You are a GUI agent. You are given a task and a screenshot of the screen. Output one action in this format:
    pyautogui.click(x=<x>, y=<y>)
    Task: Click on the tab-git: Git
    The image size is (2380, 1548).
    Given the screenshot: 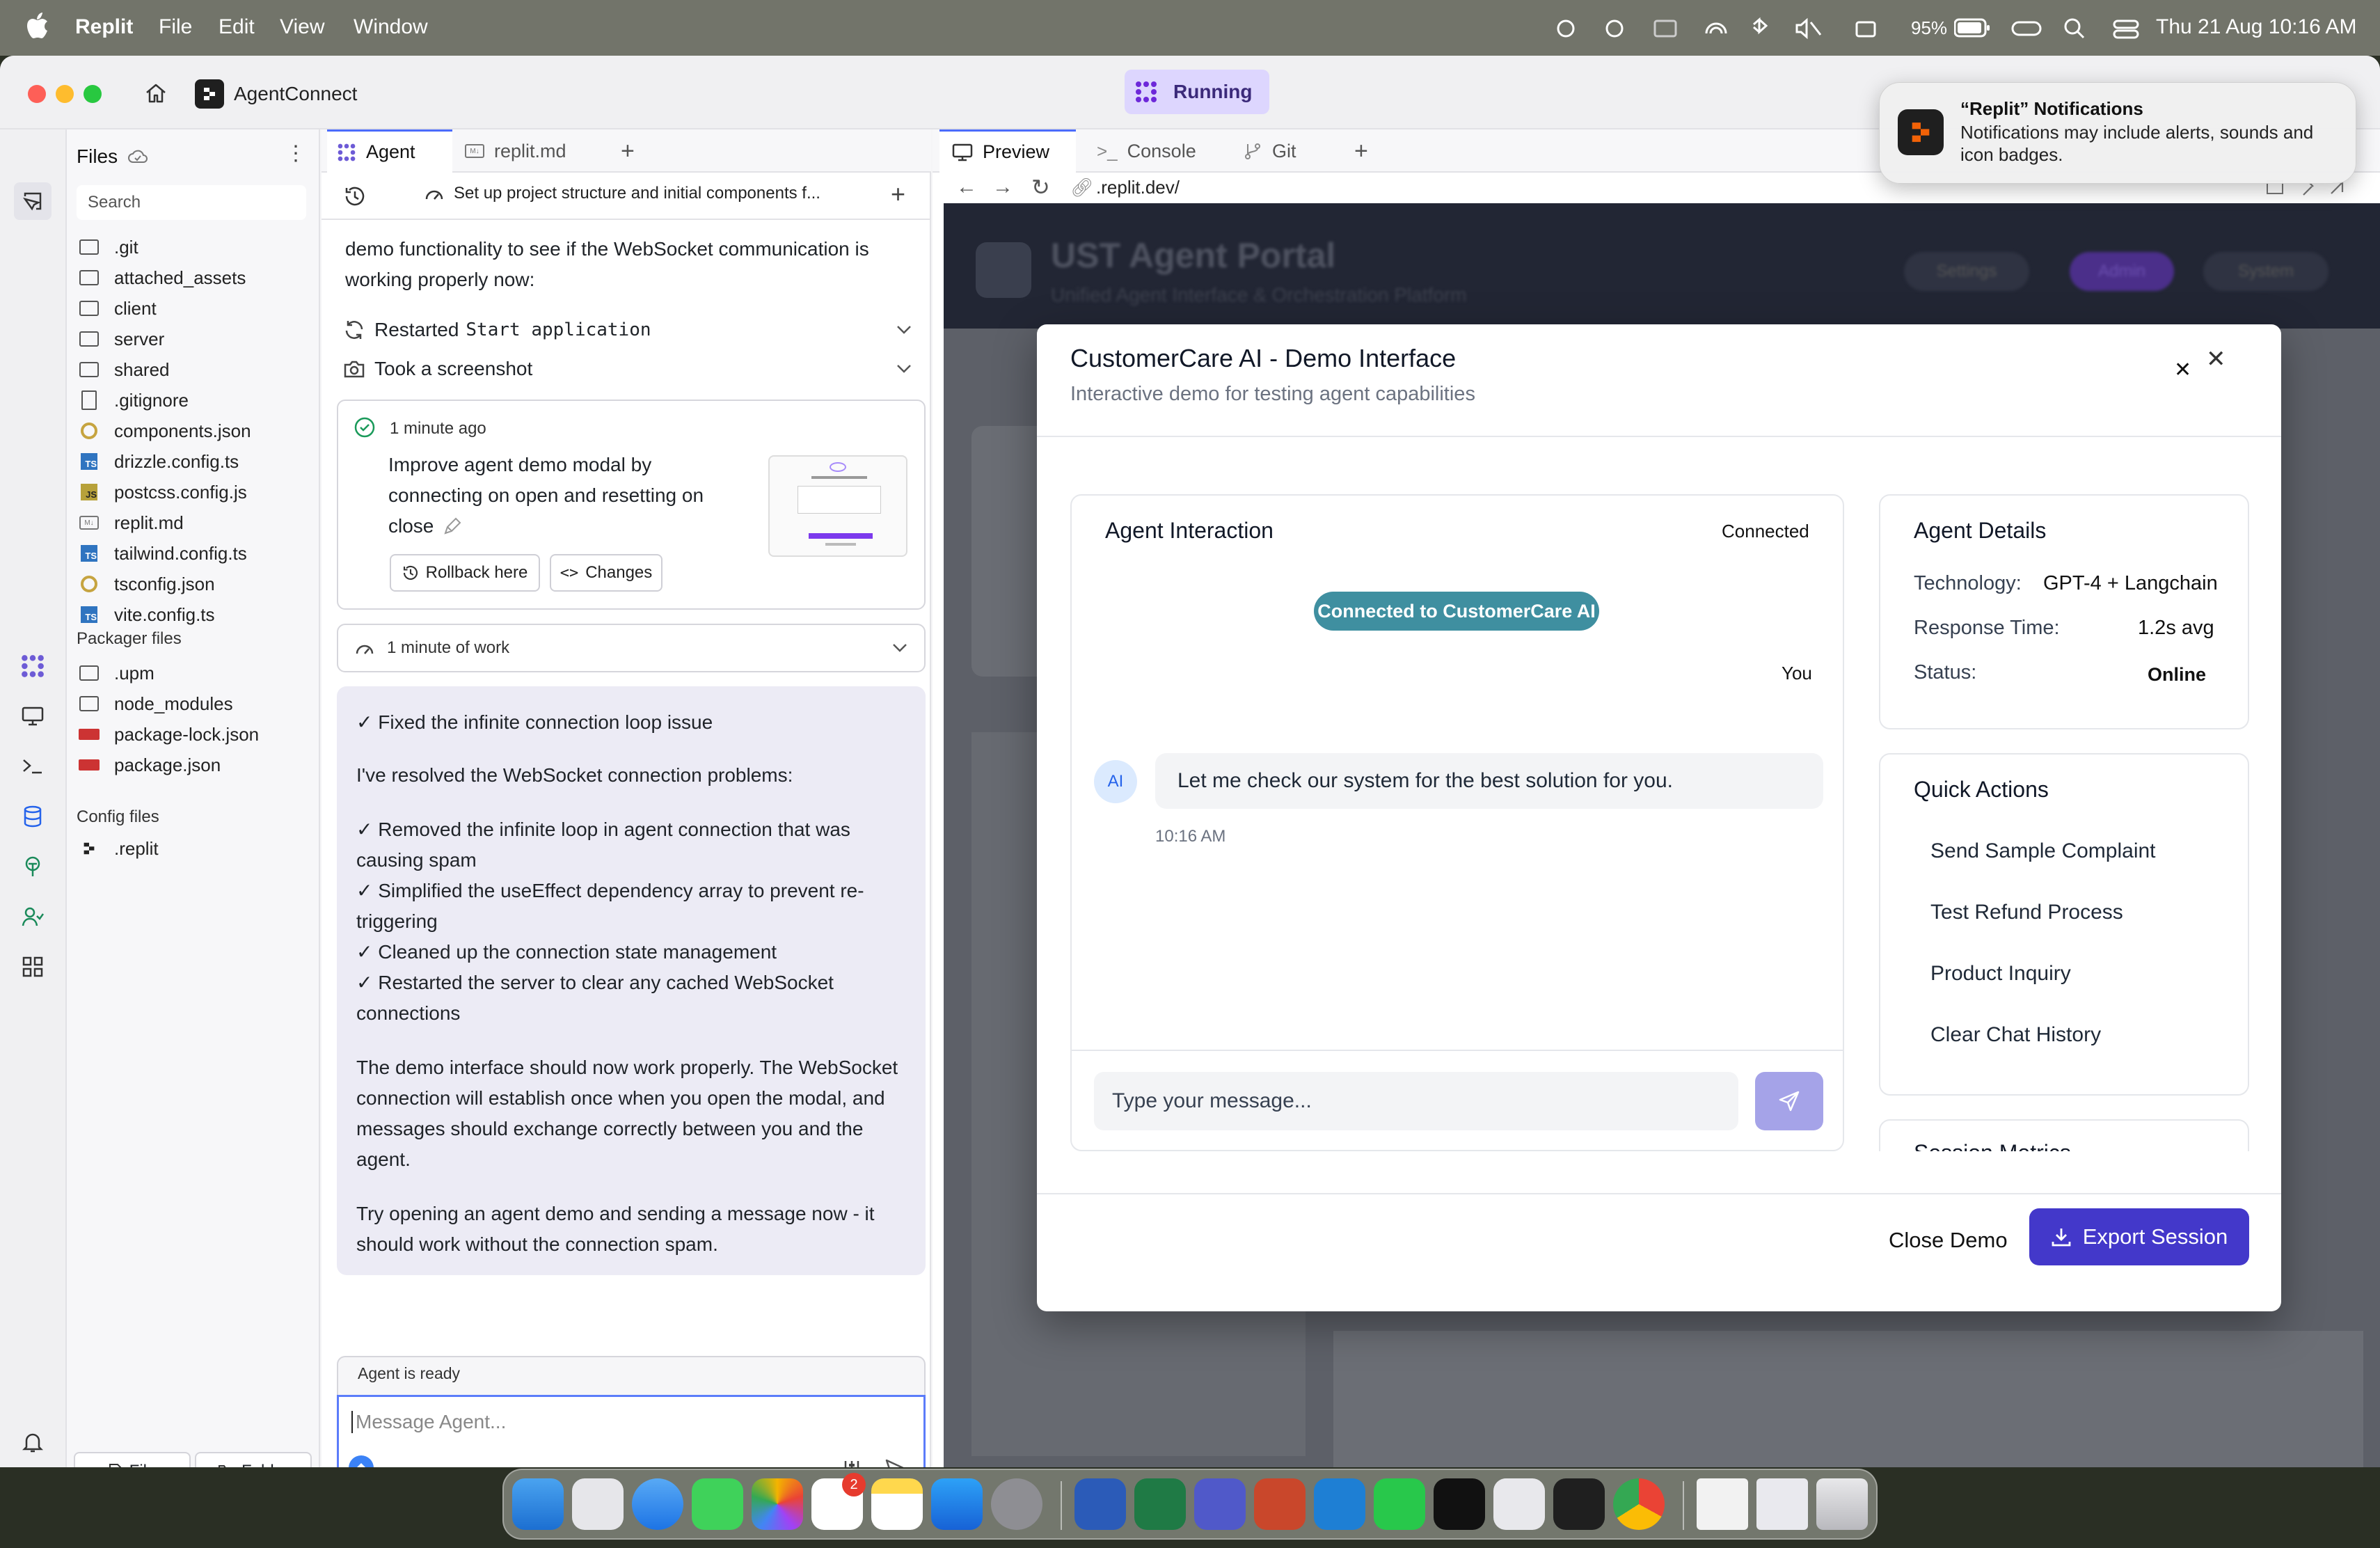 What is the action you would take?
    pyautogui.click(x=1269, y=151)
    